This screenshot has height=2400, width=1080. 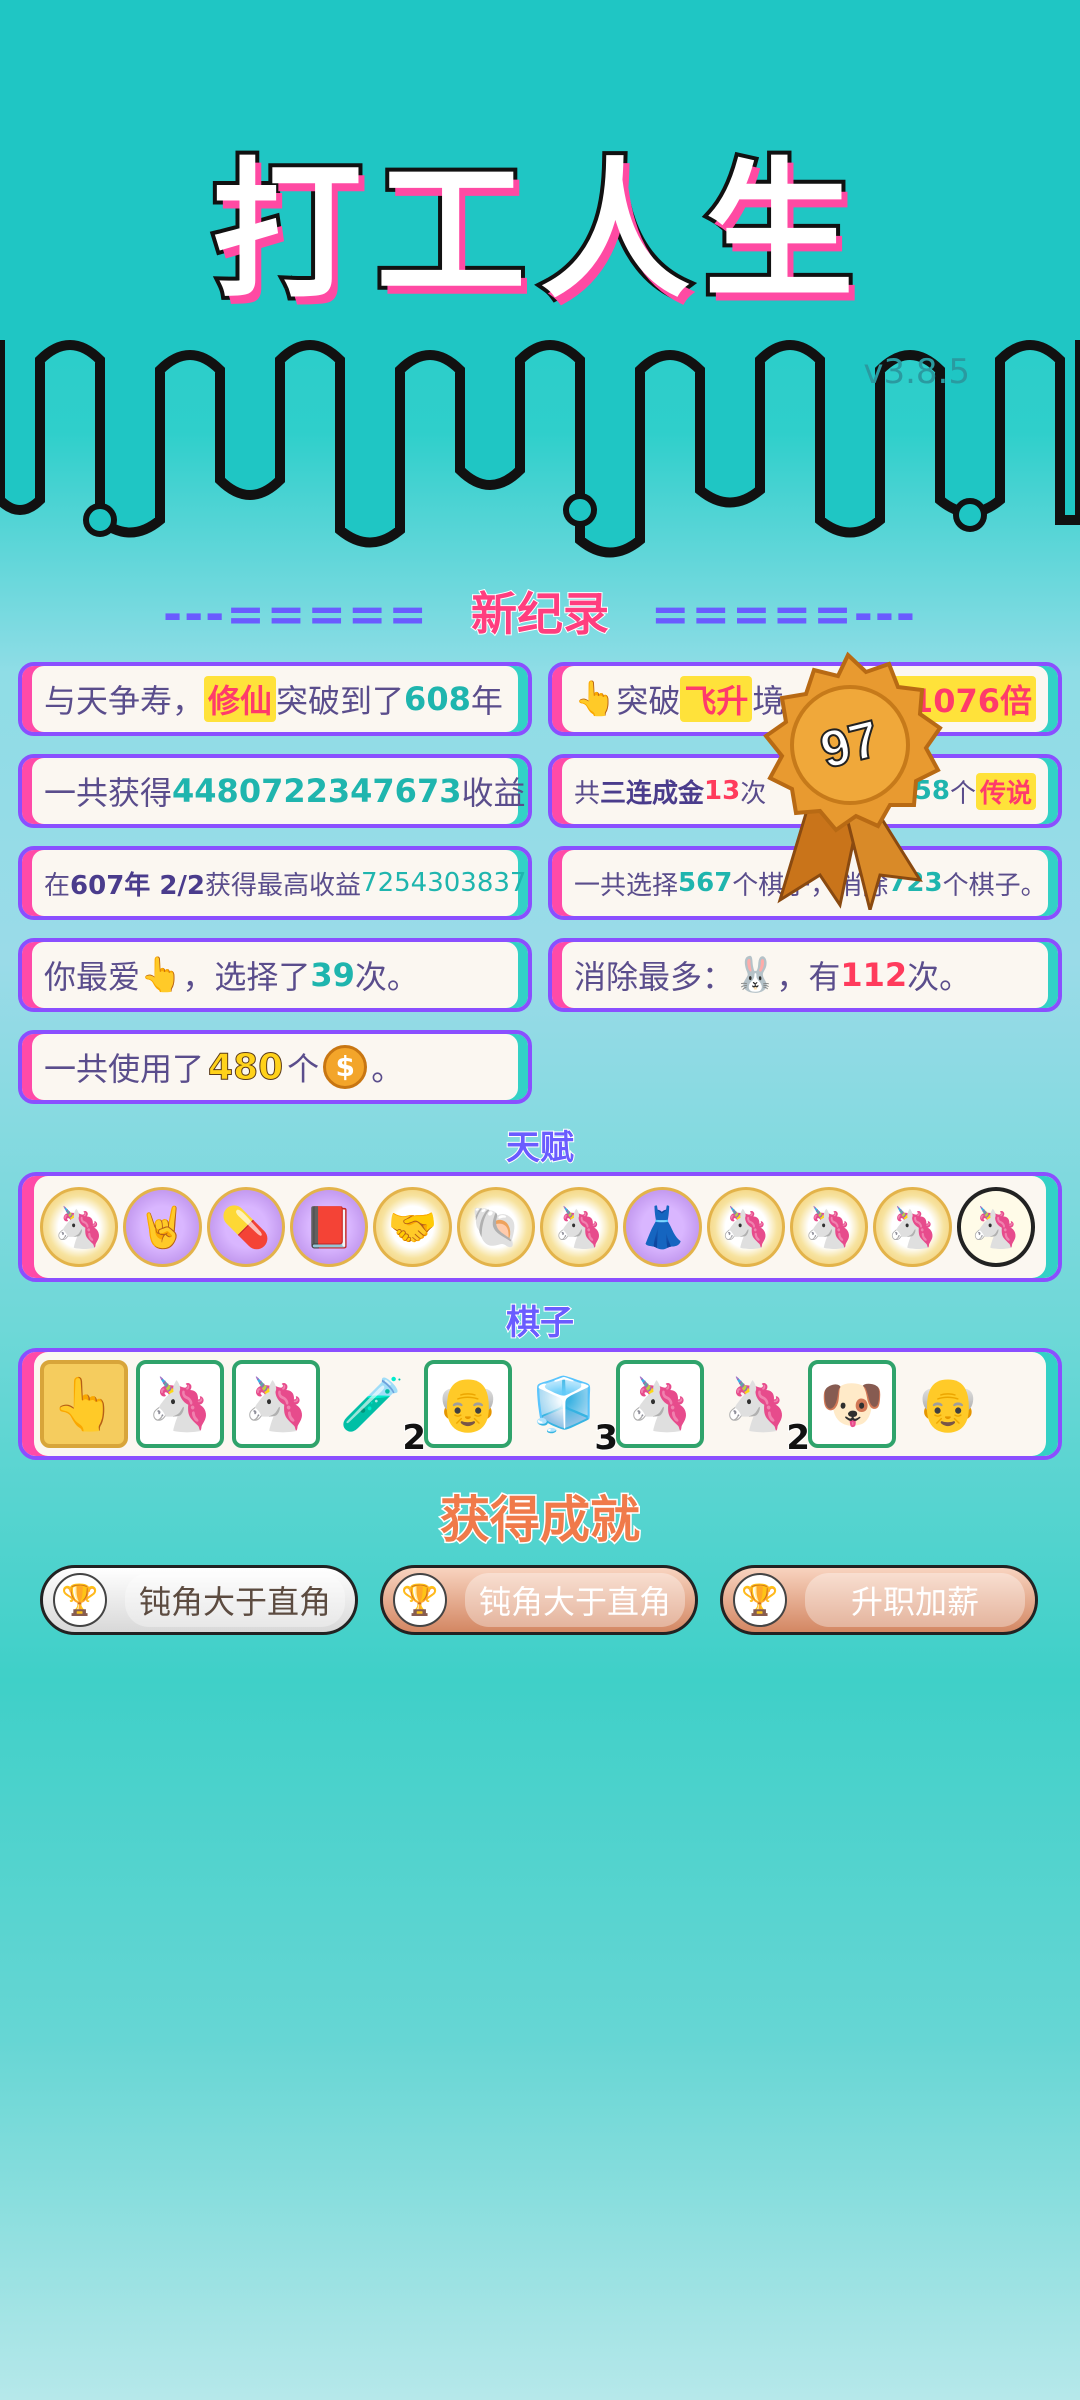 I want to click on stat-card-max-income: 在 607年 2/2 获得最高收益 725430383708, so click(x=275, y=883).